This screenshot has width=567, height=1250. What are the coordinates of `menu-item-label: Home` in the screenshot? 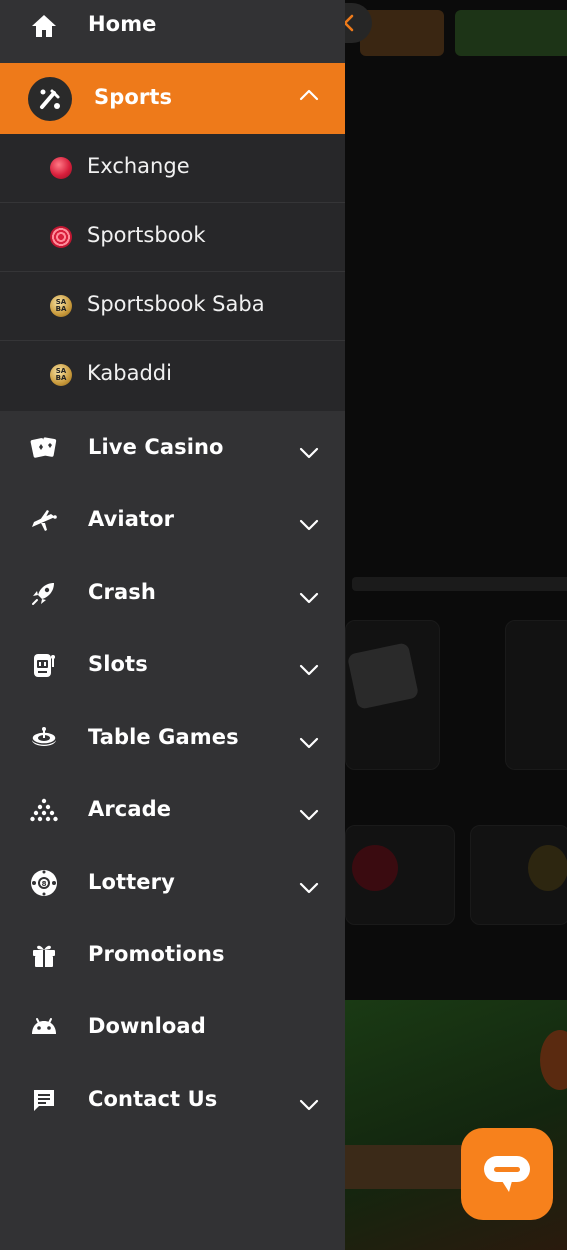 It's located at (122, 24).